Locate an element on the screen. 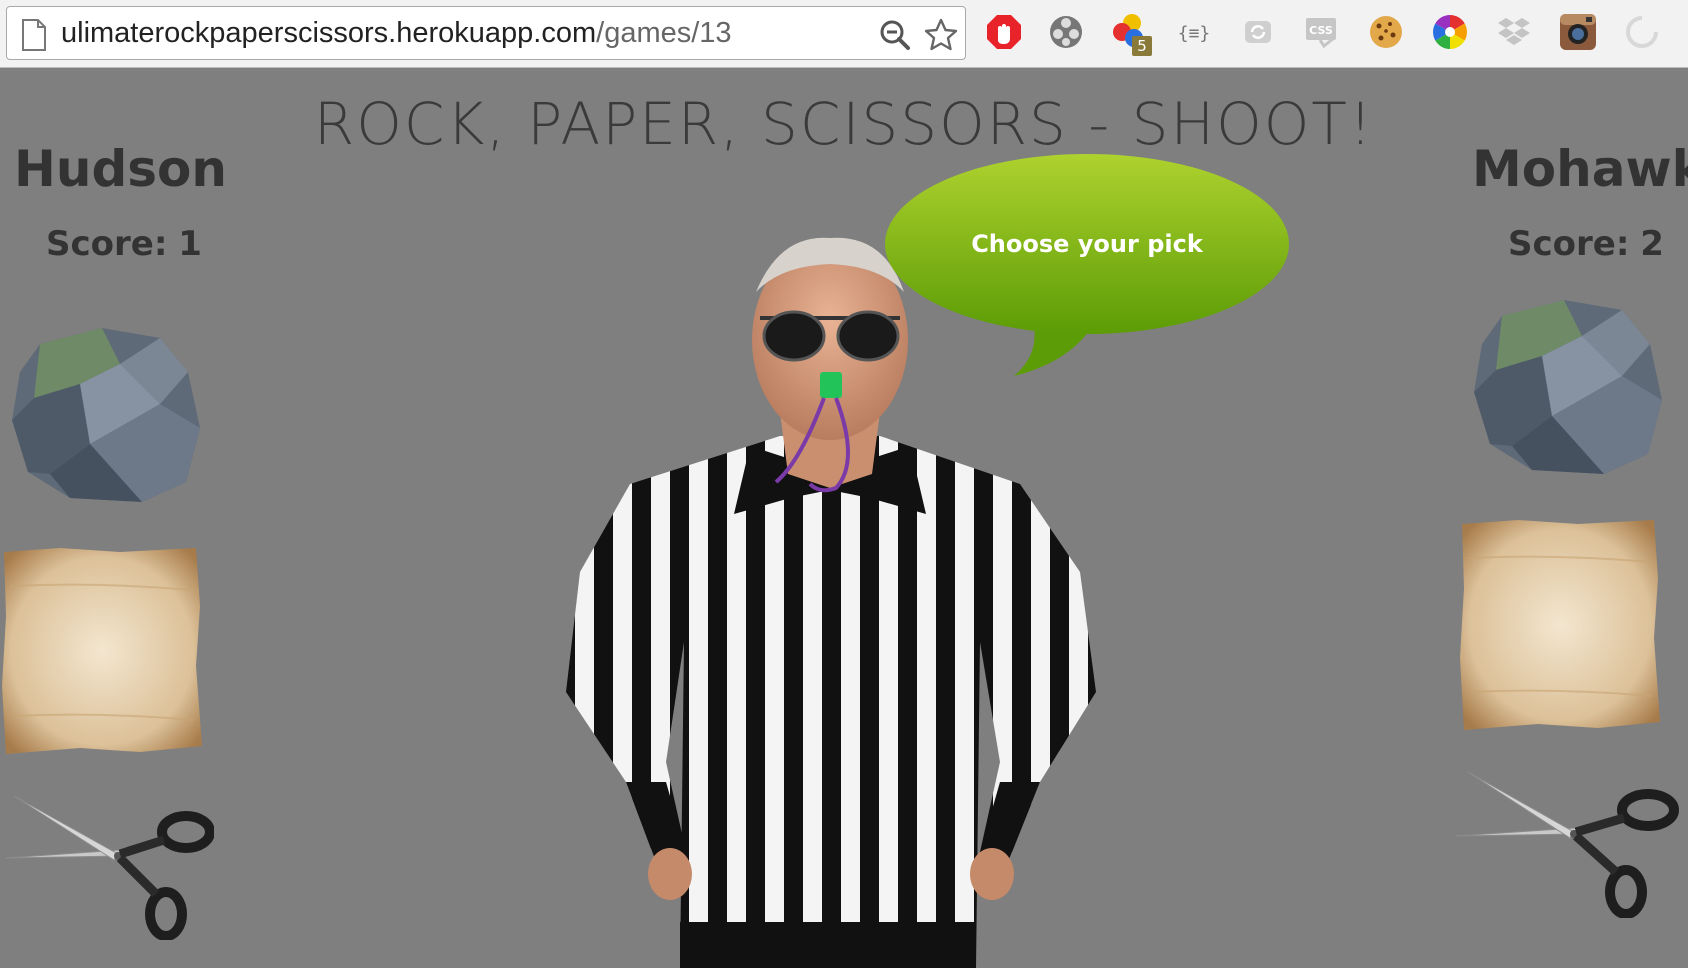 This screenshot has height=968, width=1688. cookie-icon is located at coordinates (1386, 32).